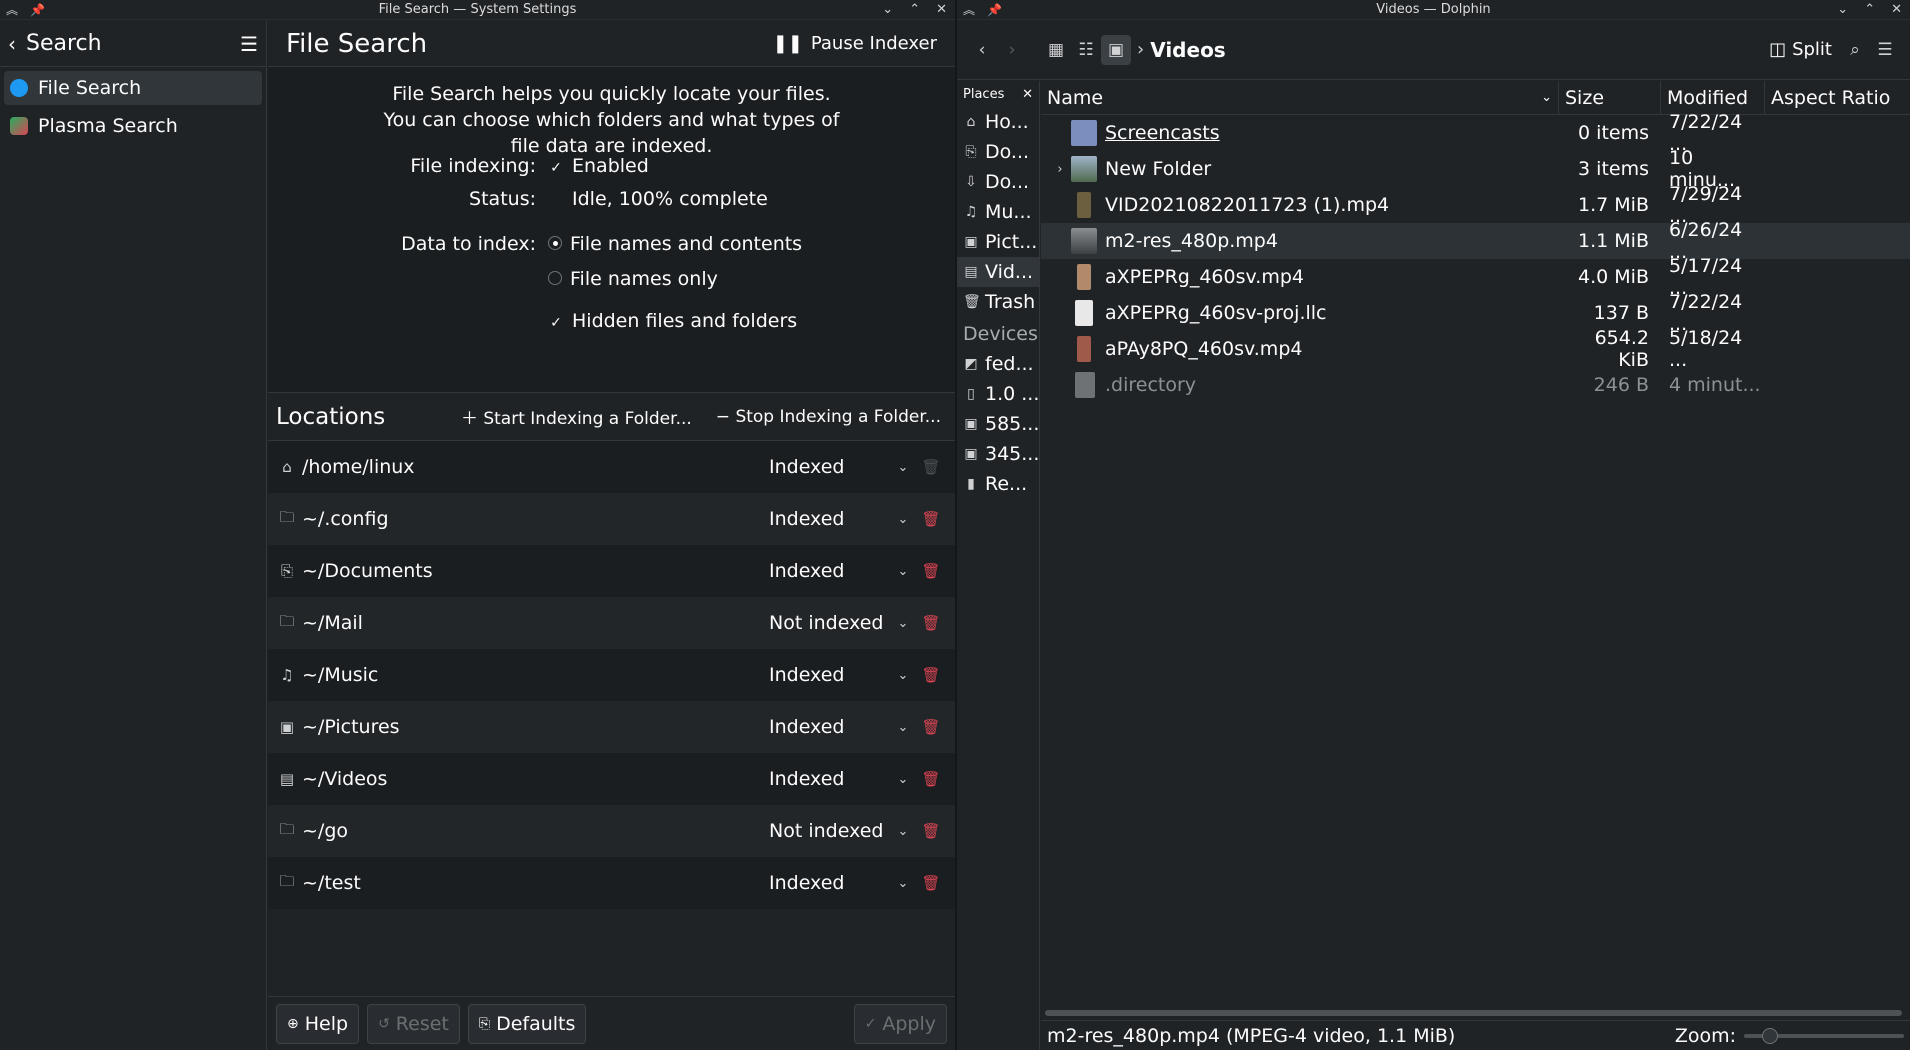  I want to click on icons-view-icon: ▦, so click(1056, 50).